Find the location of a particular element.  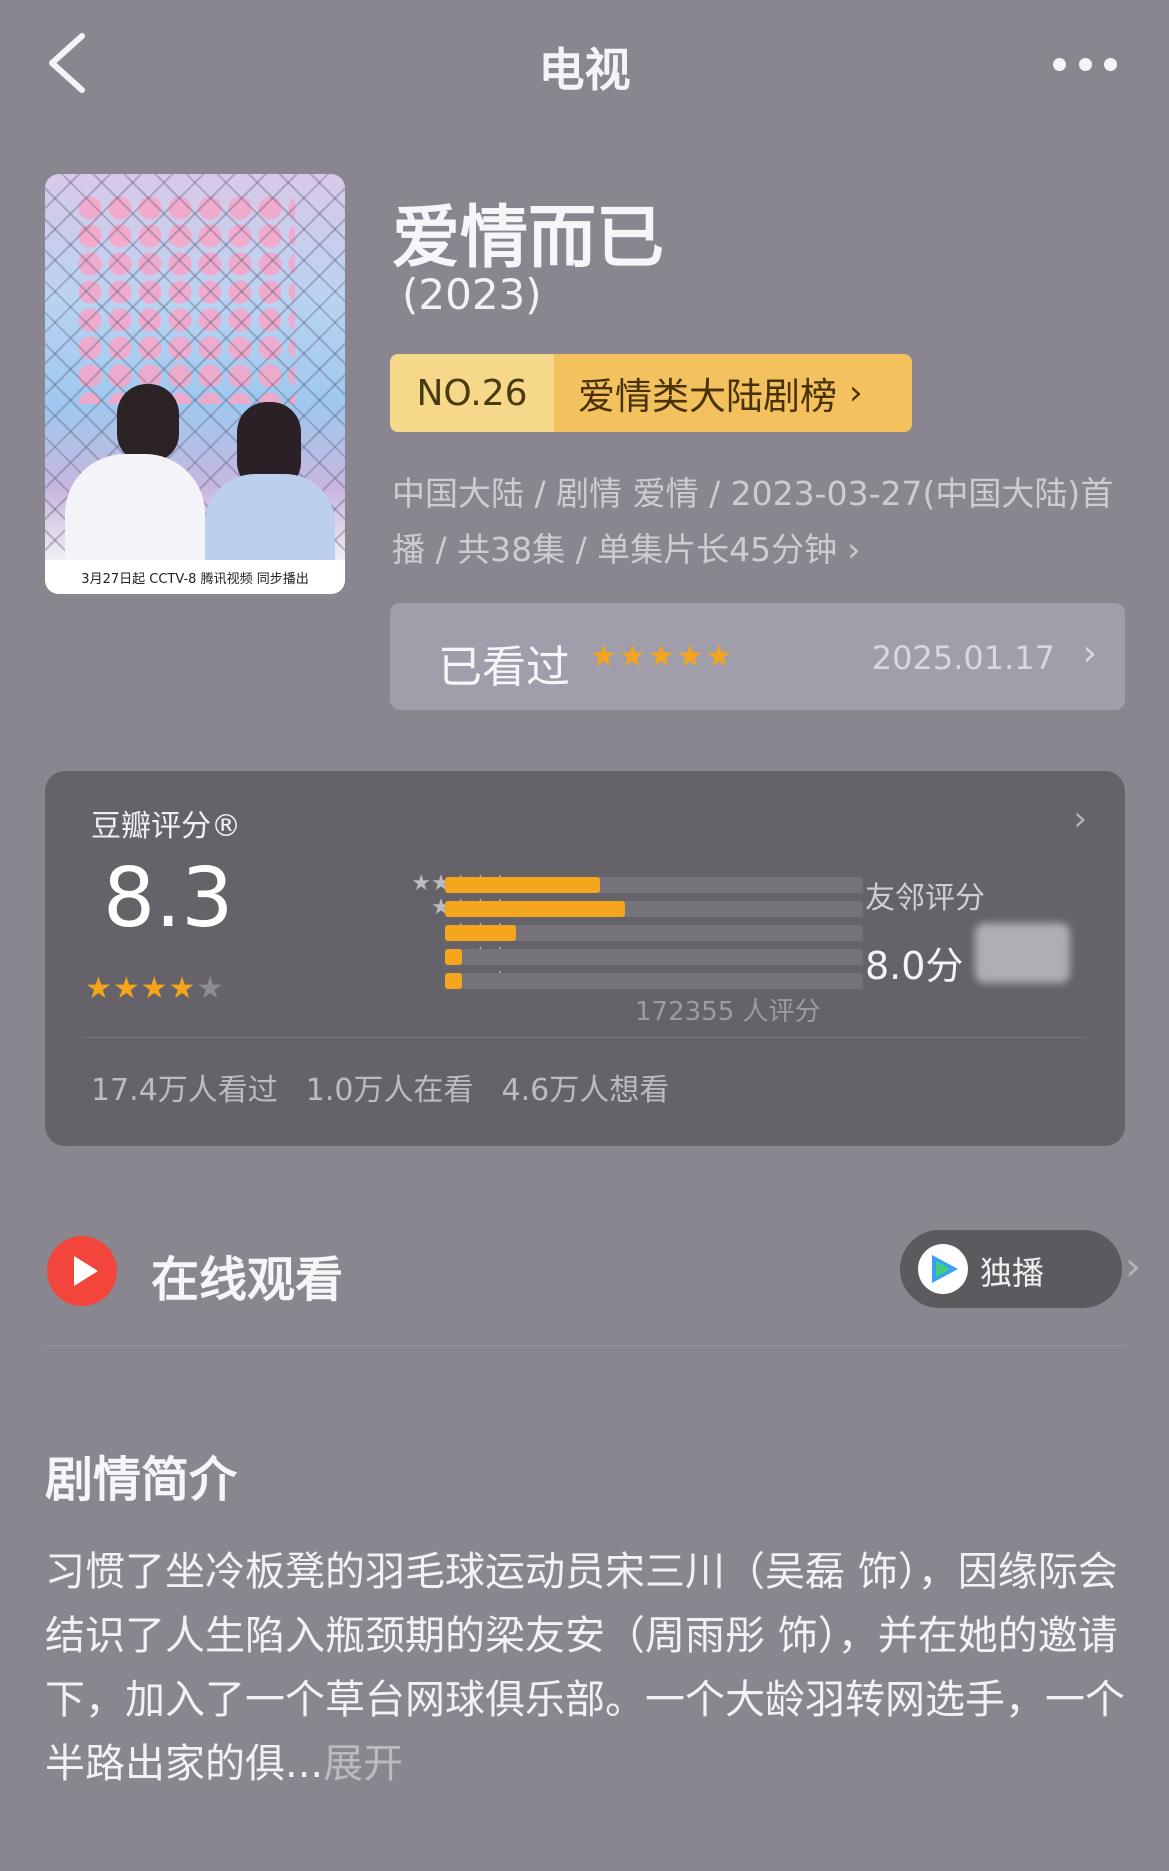

online-watch-label: 在线观看 is located at coordinates (247, 1280).